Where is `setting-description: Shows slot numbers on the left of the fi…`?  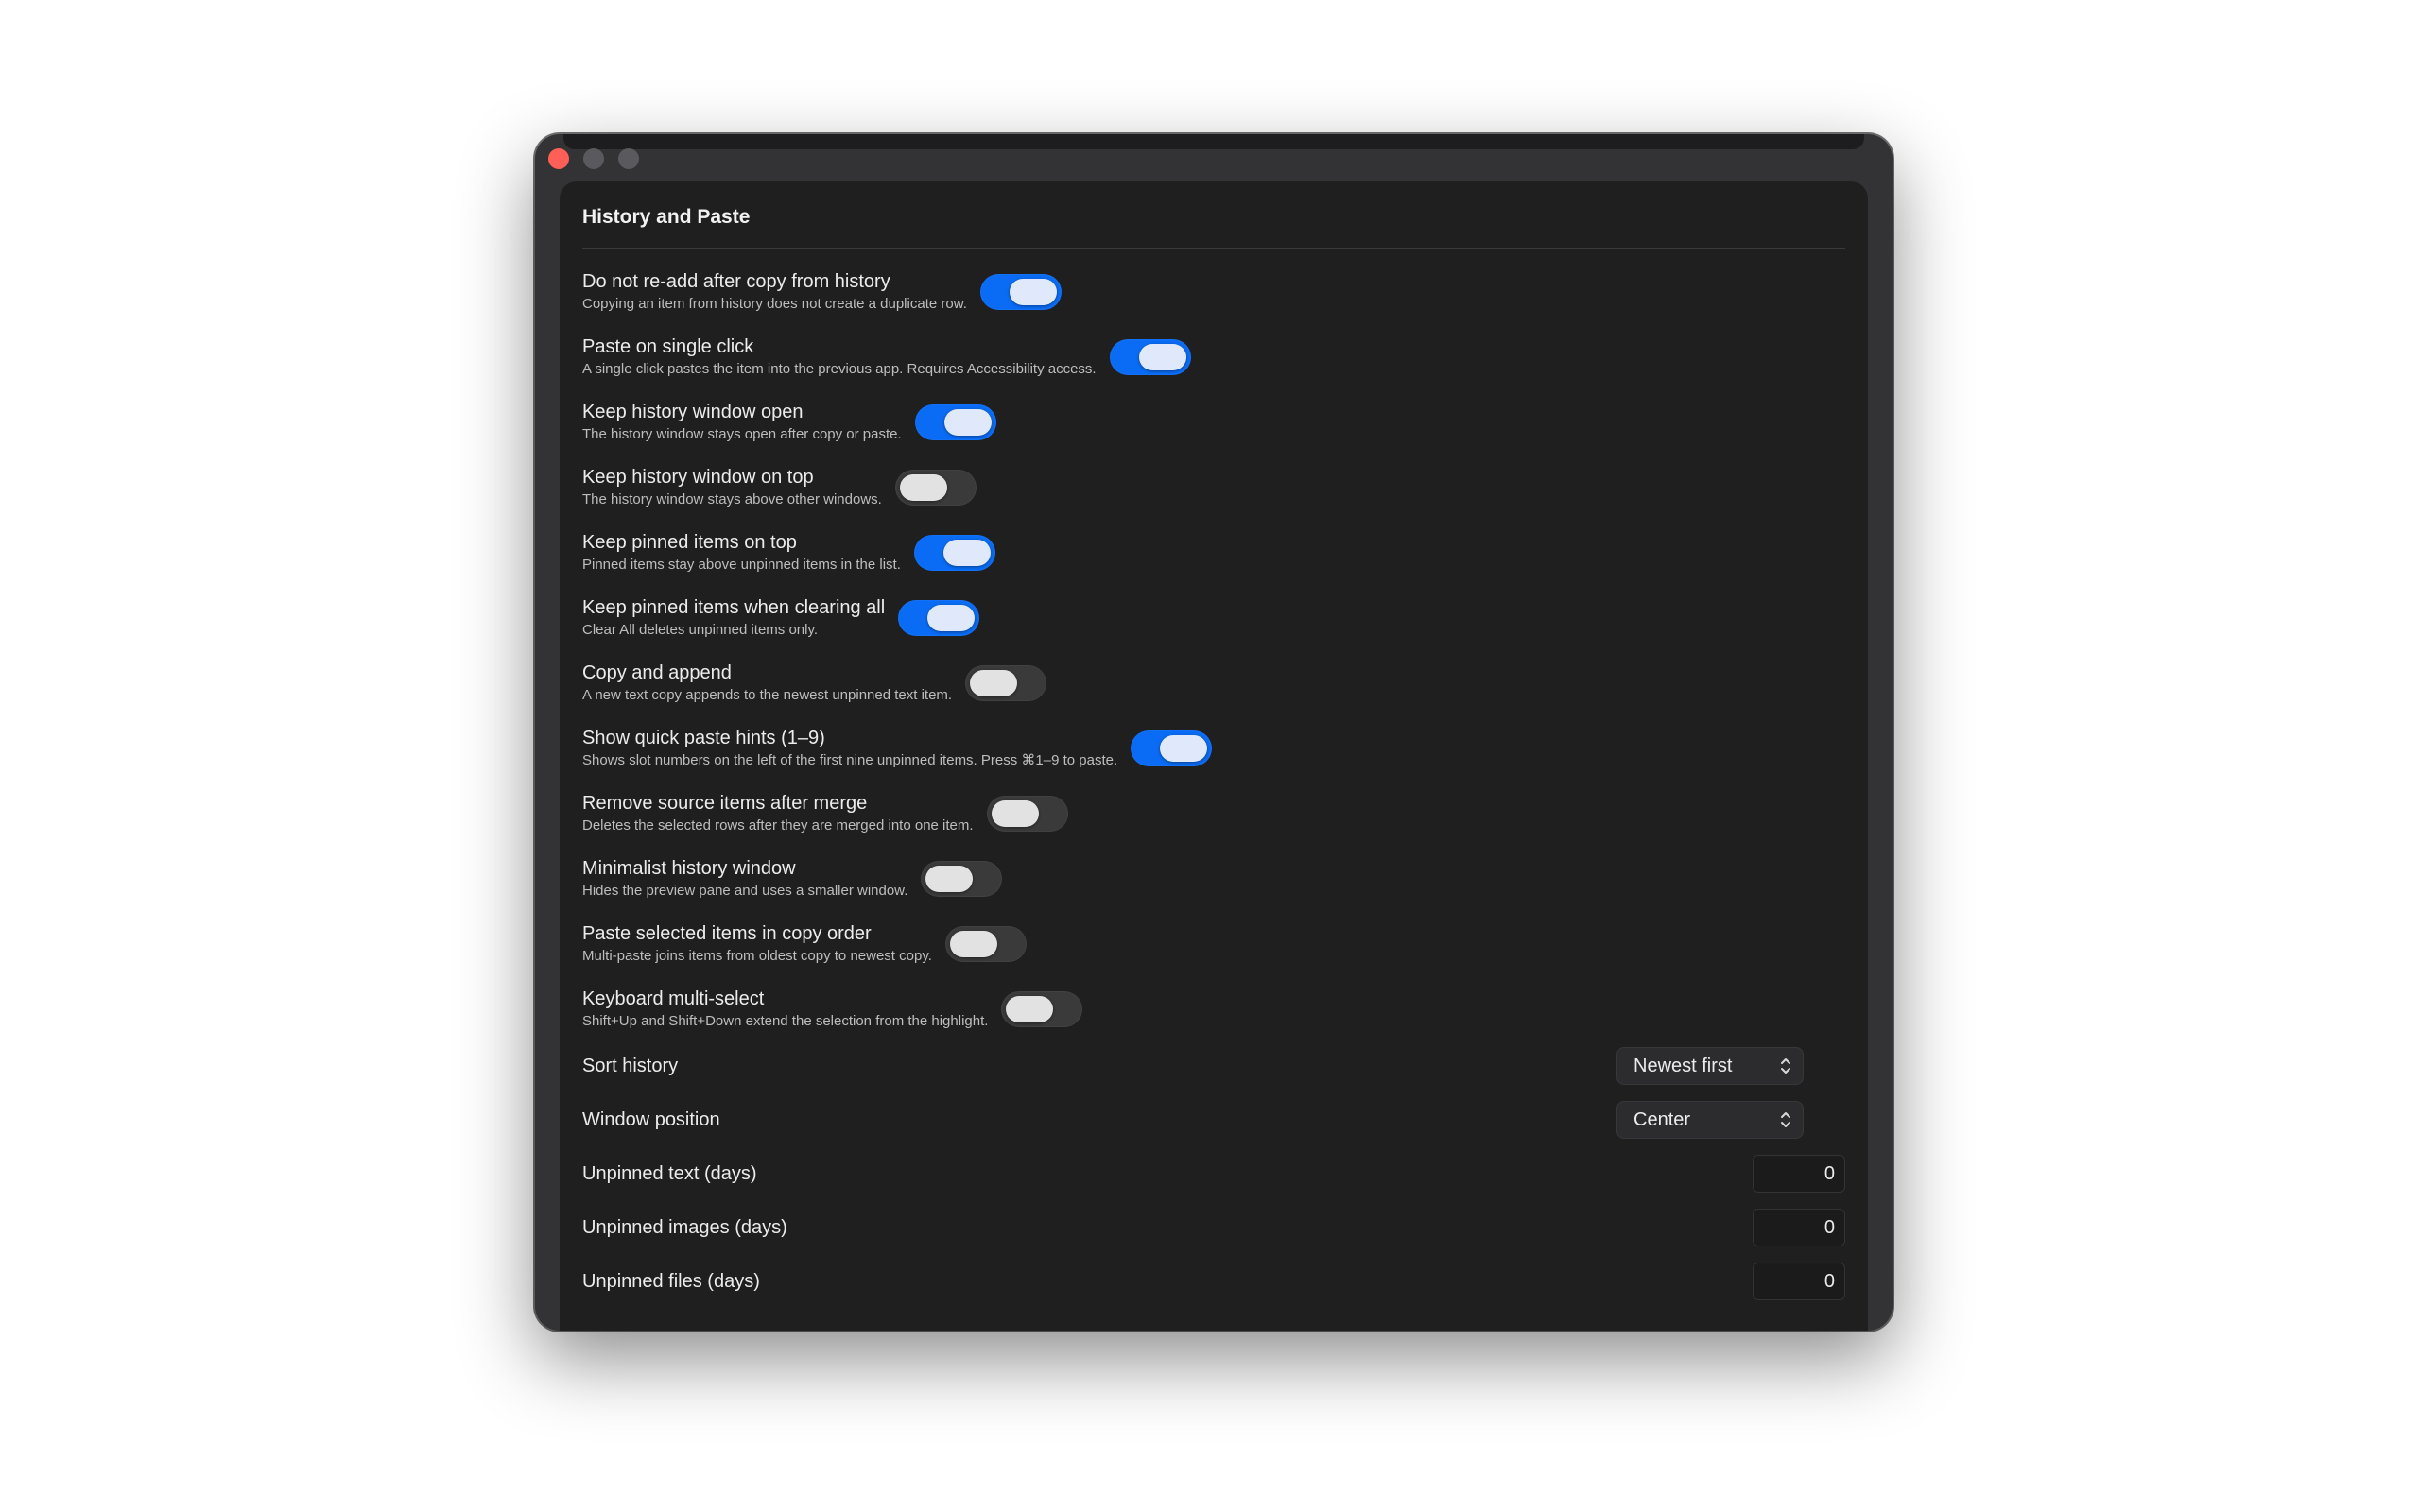
setting-description: Shows slot numbers on the left of the fi… is located at coordinates (850, 760).